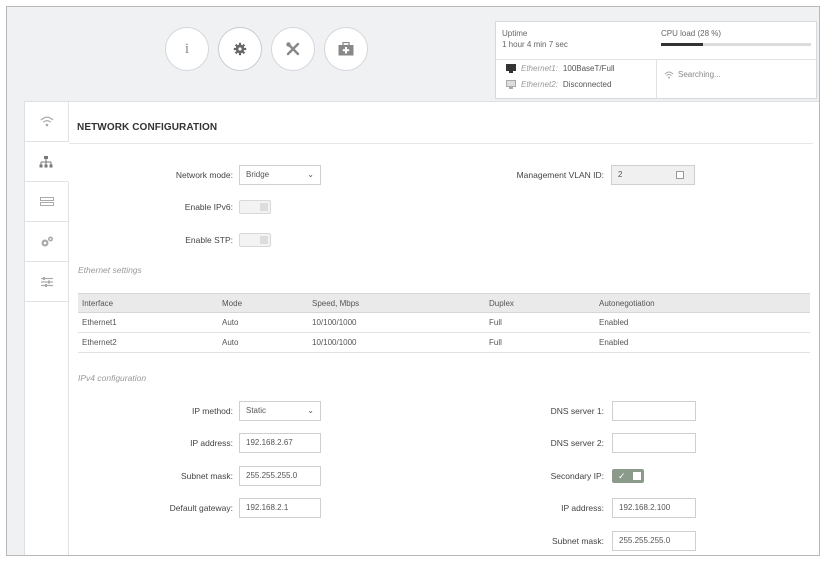 The image size is (830, 566). I want to click on ip-address-input: 192.168.2.67, so click(280, 443).